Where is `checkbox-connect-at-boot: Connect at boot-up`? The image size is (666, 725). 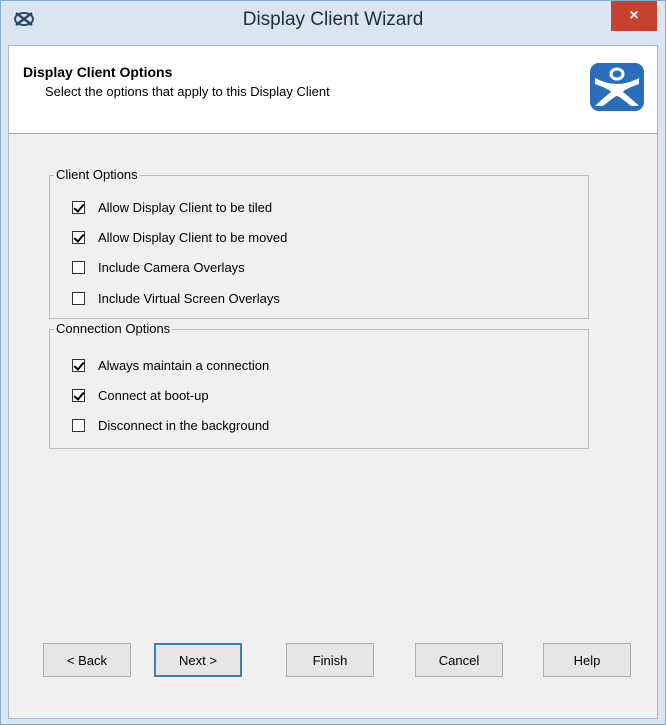
checkbox-connect-at-boot: Connect at boot-up is located at coordinates (140, 395).